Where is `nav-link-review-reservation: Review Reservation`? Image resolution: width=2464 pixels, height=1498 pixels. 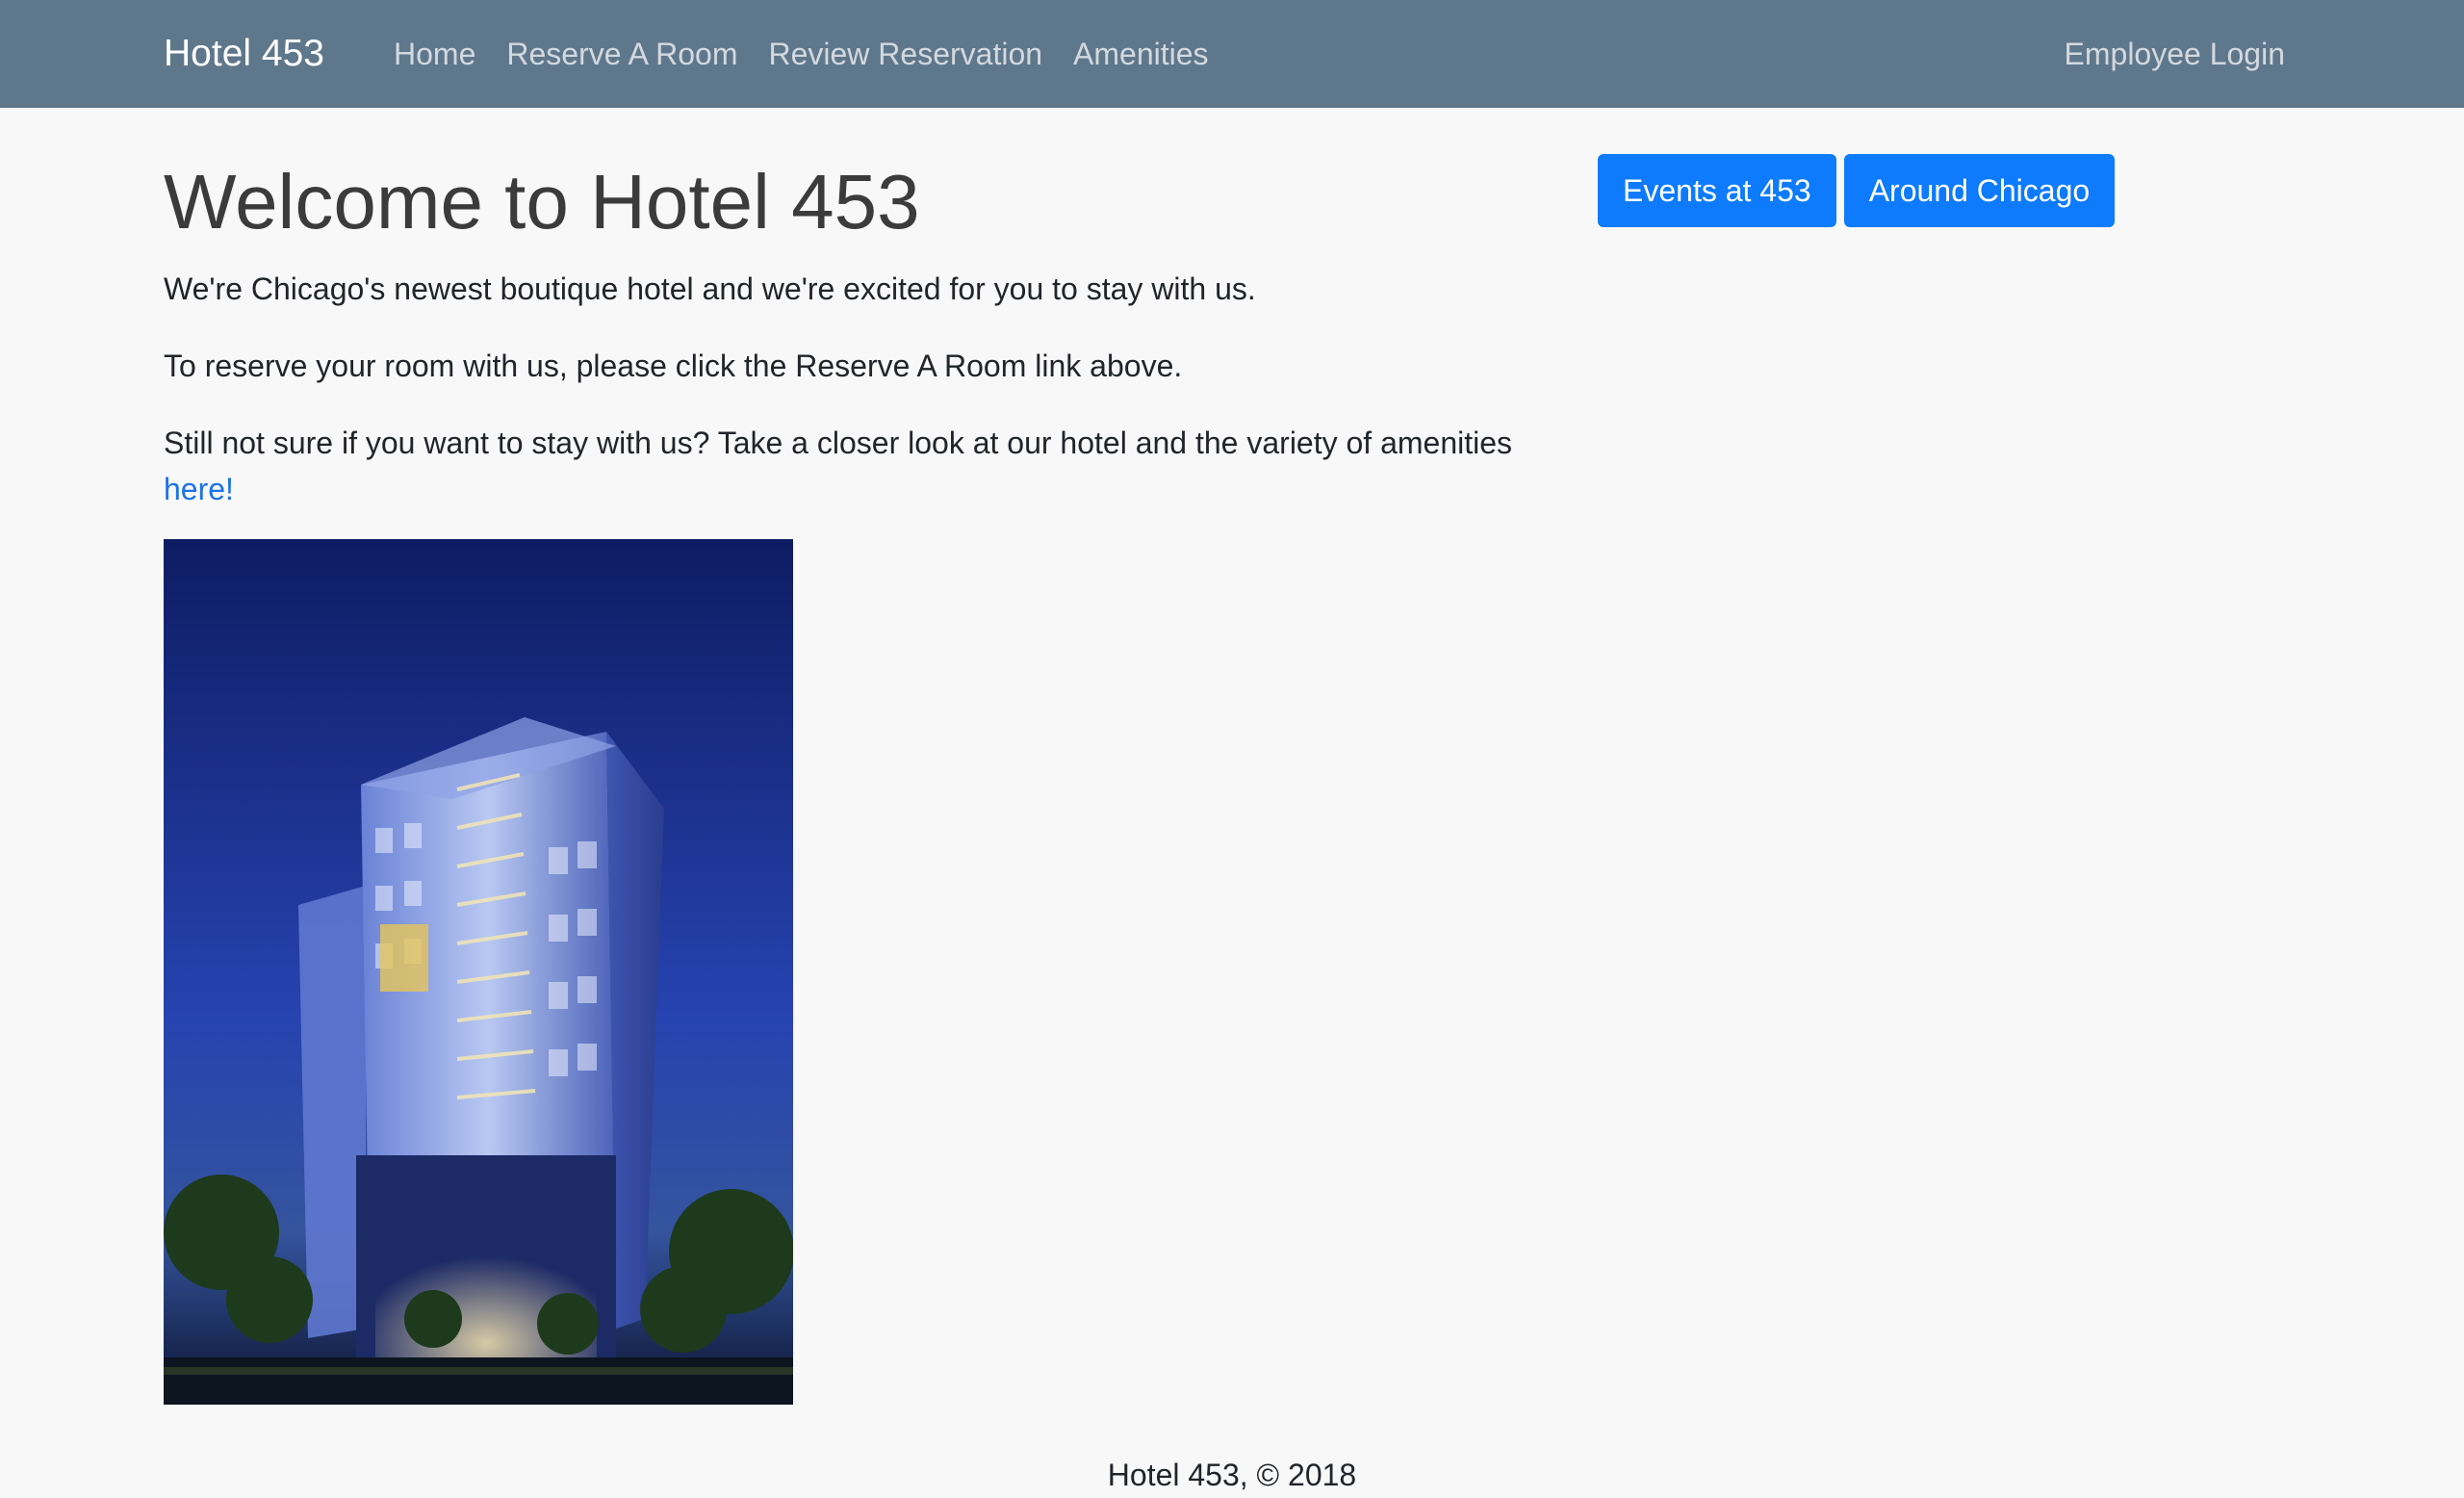 nav-link-review-reservation: Review Reservation is located at coordinates (905, 54).